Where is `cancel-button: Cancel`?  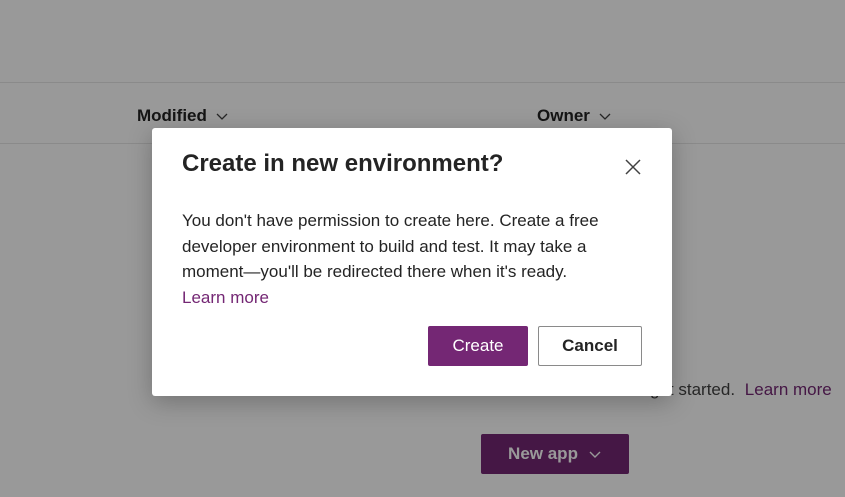 cancel-button: Cancel is located at coordinates (590, 346).